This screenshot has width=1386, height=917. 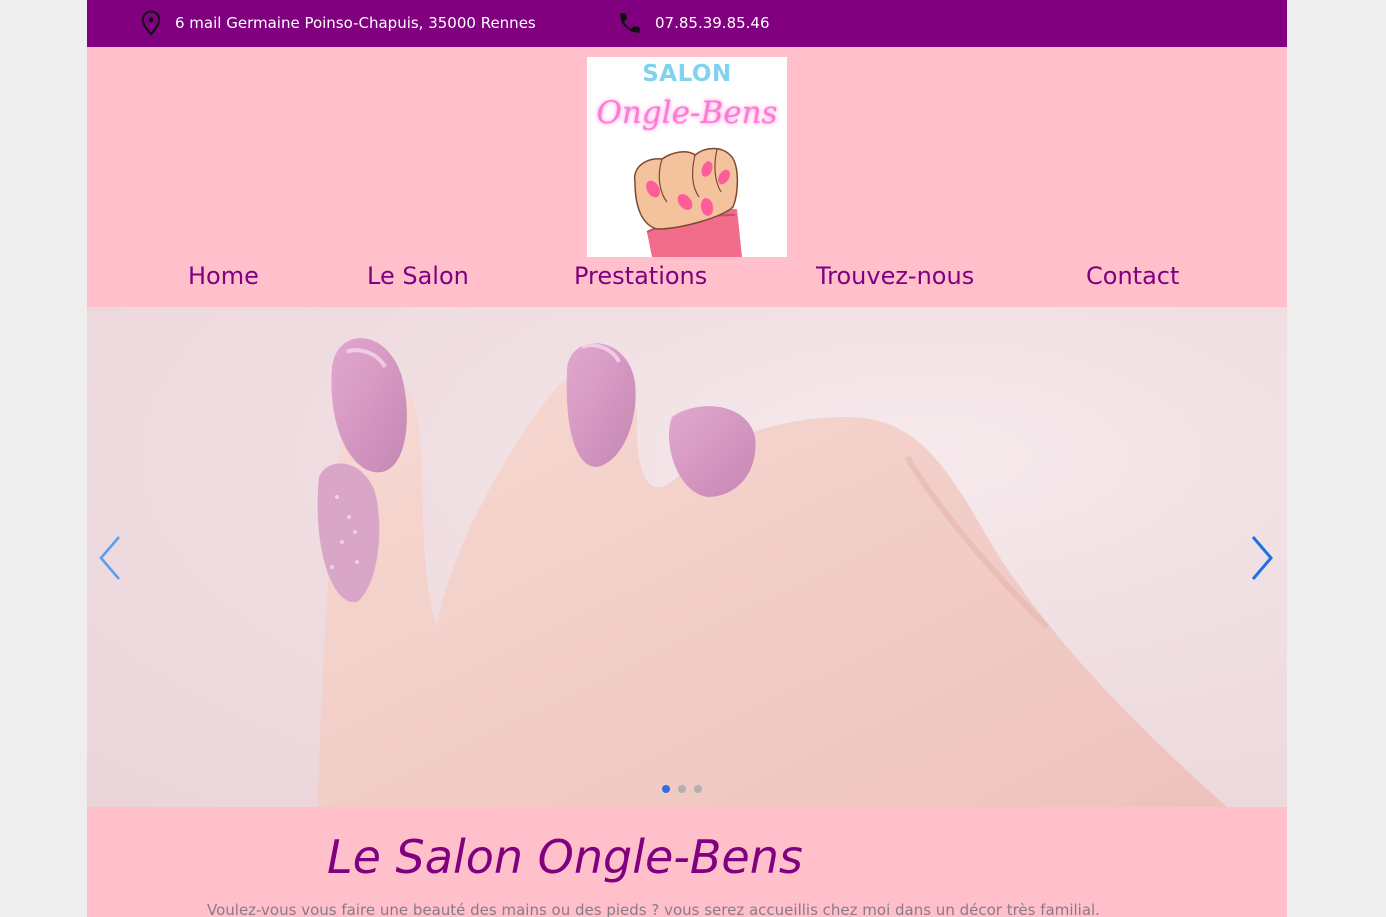 I want to click on nav-item-le-salon: Le Salon, so click(x=418, y=276).